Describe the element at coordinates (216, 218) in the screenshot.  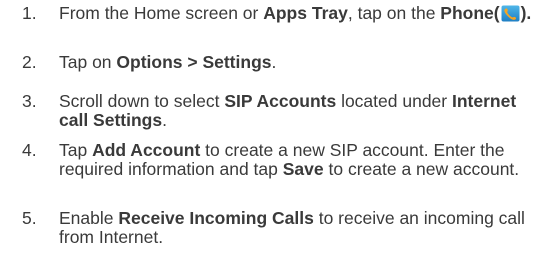
I see `step-emphasis: Receive Incoming Calls` at that location.